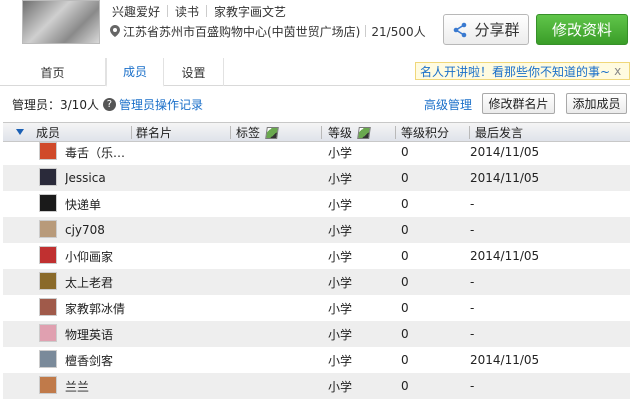 The image size is (630, 402). Describe the element at coordinates (55, 105) in the screenshot. I see `admin-count: 管理员：3/10人` at that location.